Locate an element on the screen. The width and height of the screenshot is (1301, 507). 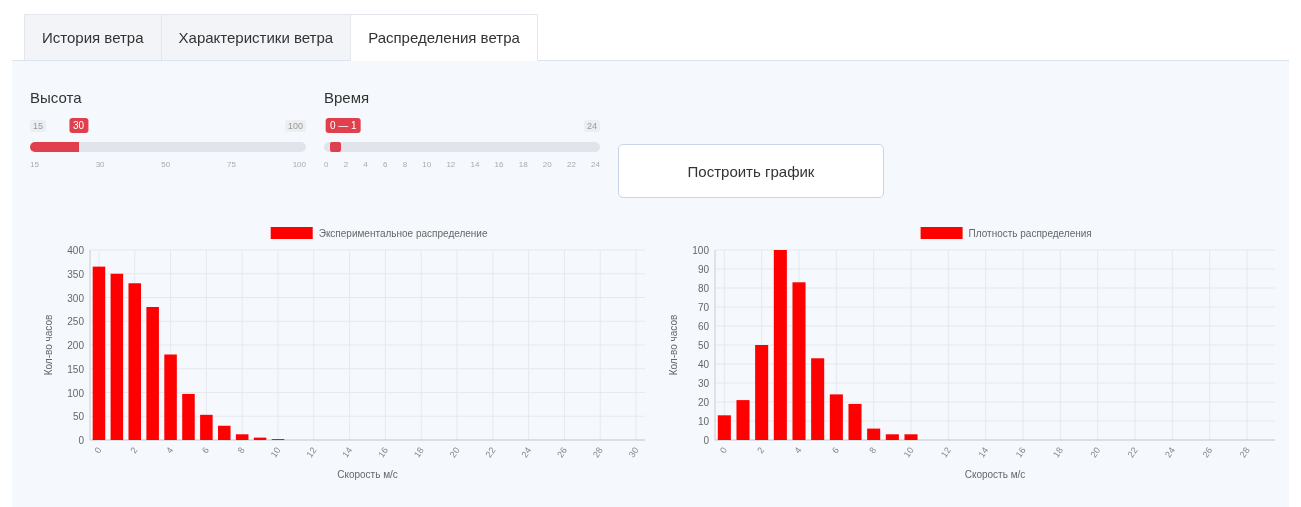
tick-label: 18 is located at coordinates (523, 164).